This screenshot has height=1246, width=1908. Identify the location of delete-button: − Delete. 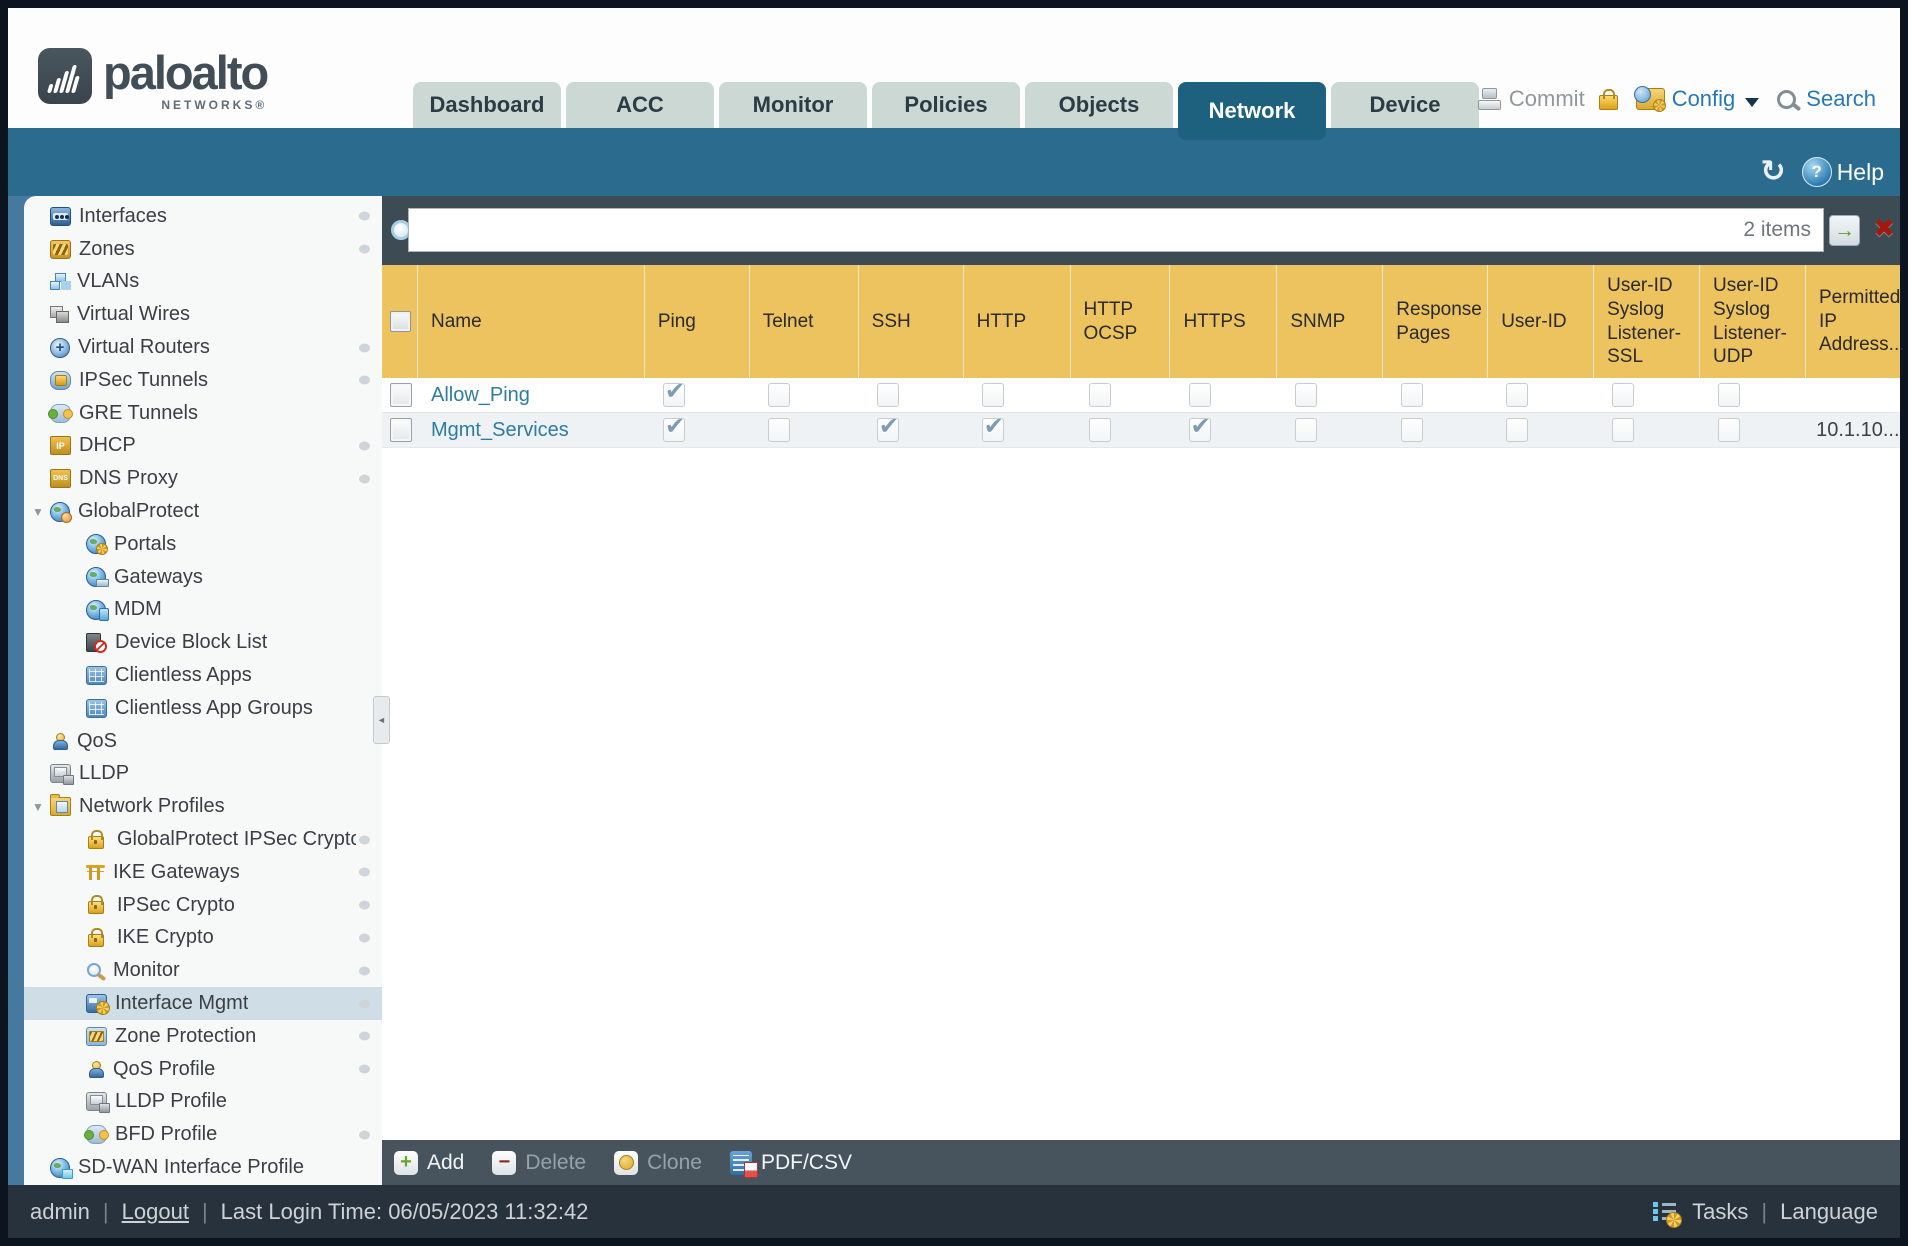
(539, 1162).